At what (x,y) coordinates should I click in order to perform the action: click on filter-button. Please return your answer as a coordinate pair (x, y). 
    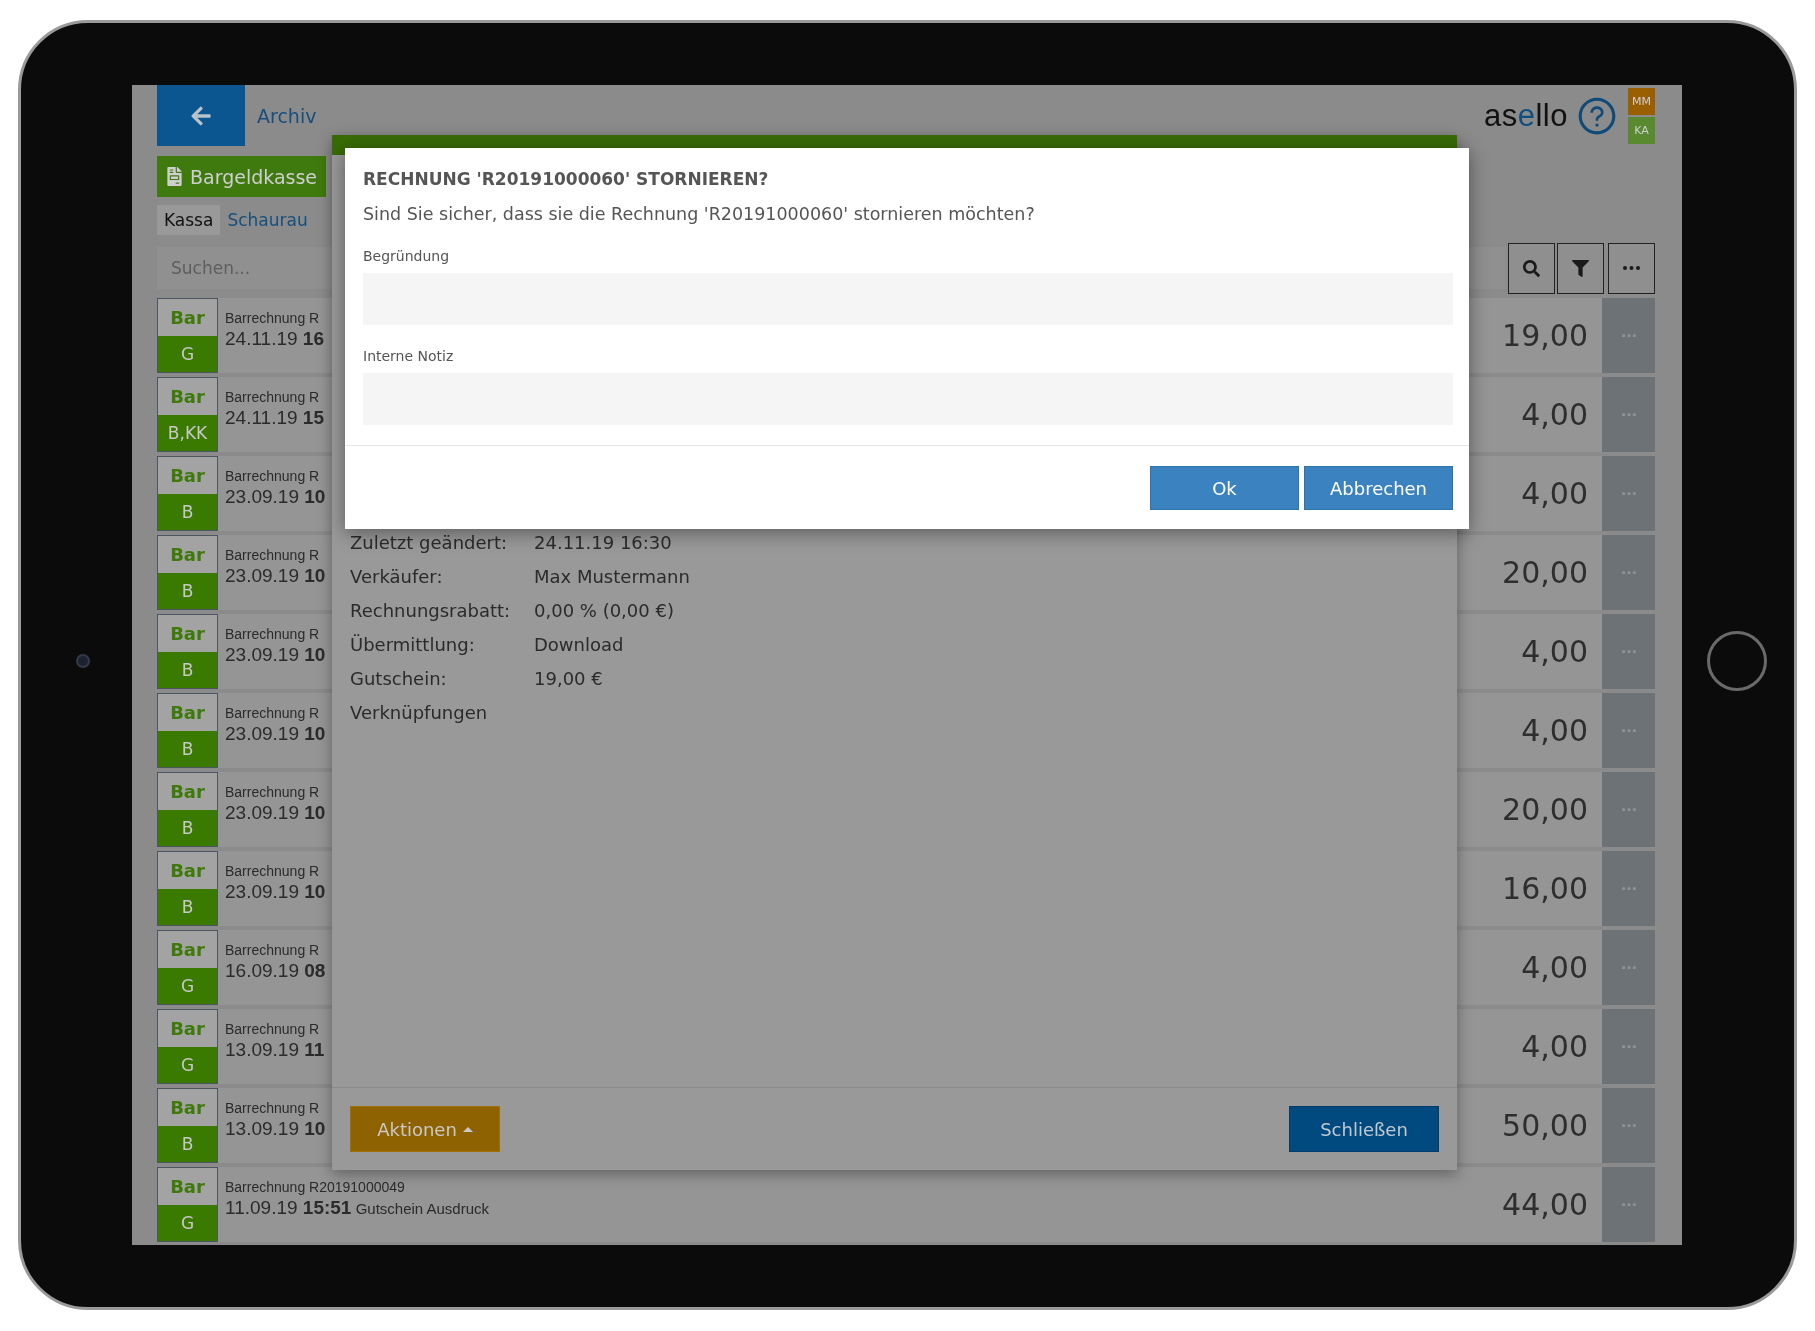
    Looking at the image, I should click on (1580, 268).